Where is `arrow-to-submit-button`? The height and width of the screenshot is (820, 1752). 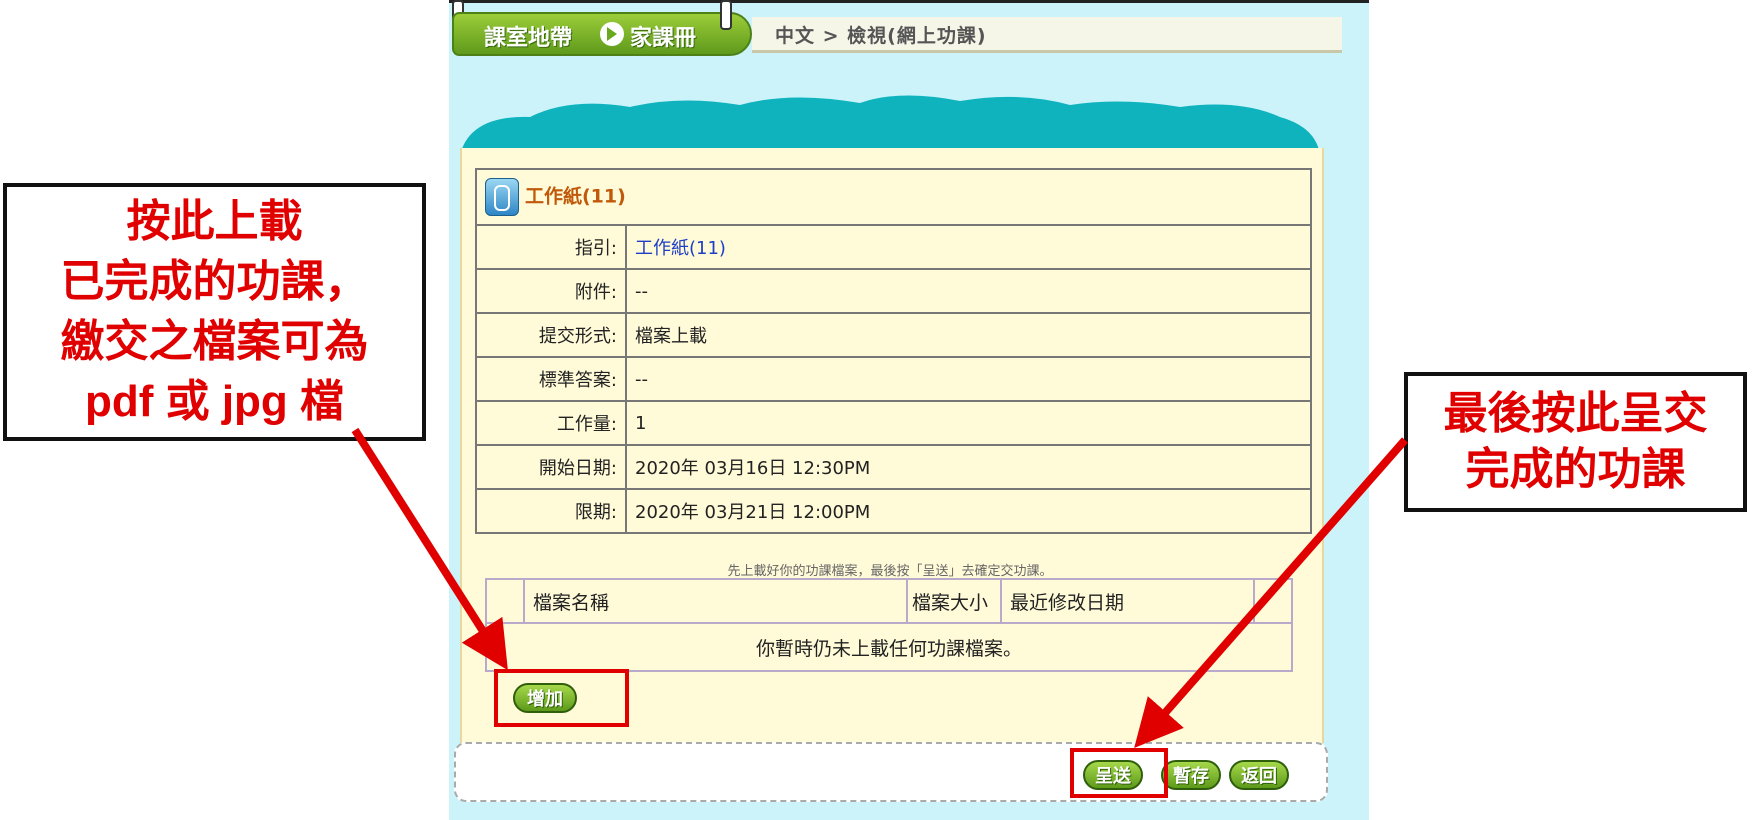
arrow-to-submit-button is located at coordinates (1271, 593).